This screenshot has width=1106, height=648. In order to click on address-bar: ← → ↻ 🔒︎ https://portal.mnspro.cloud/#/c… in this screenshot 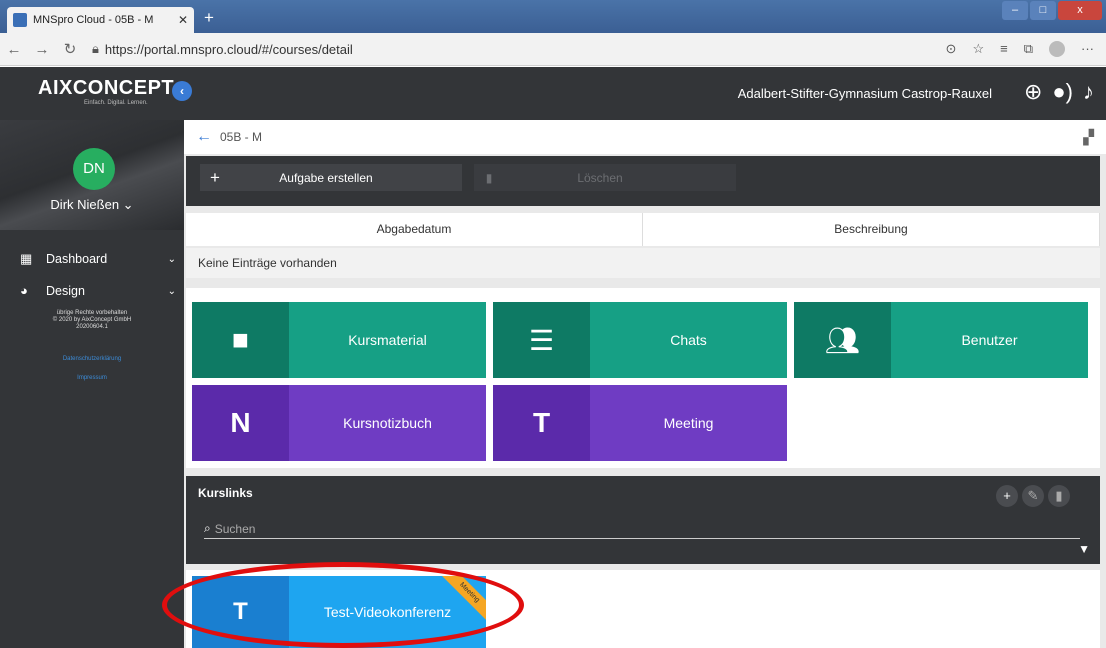, I will do `click(553, 49)`.